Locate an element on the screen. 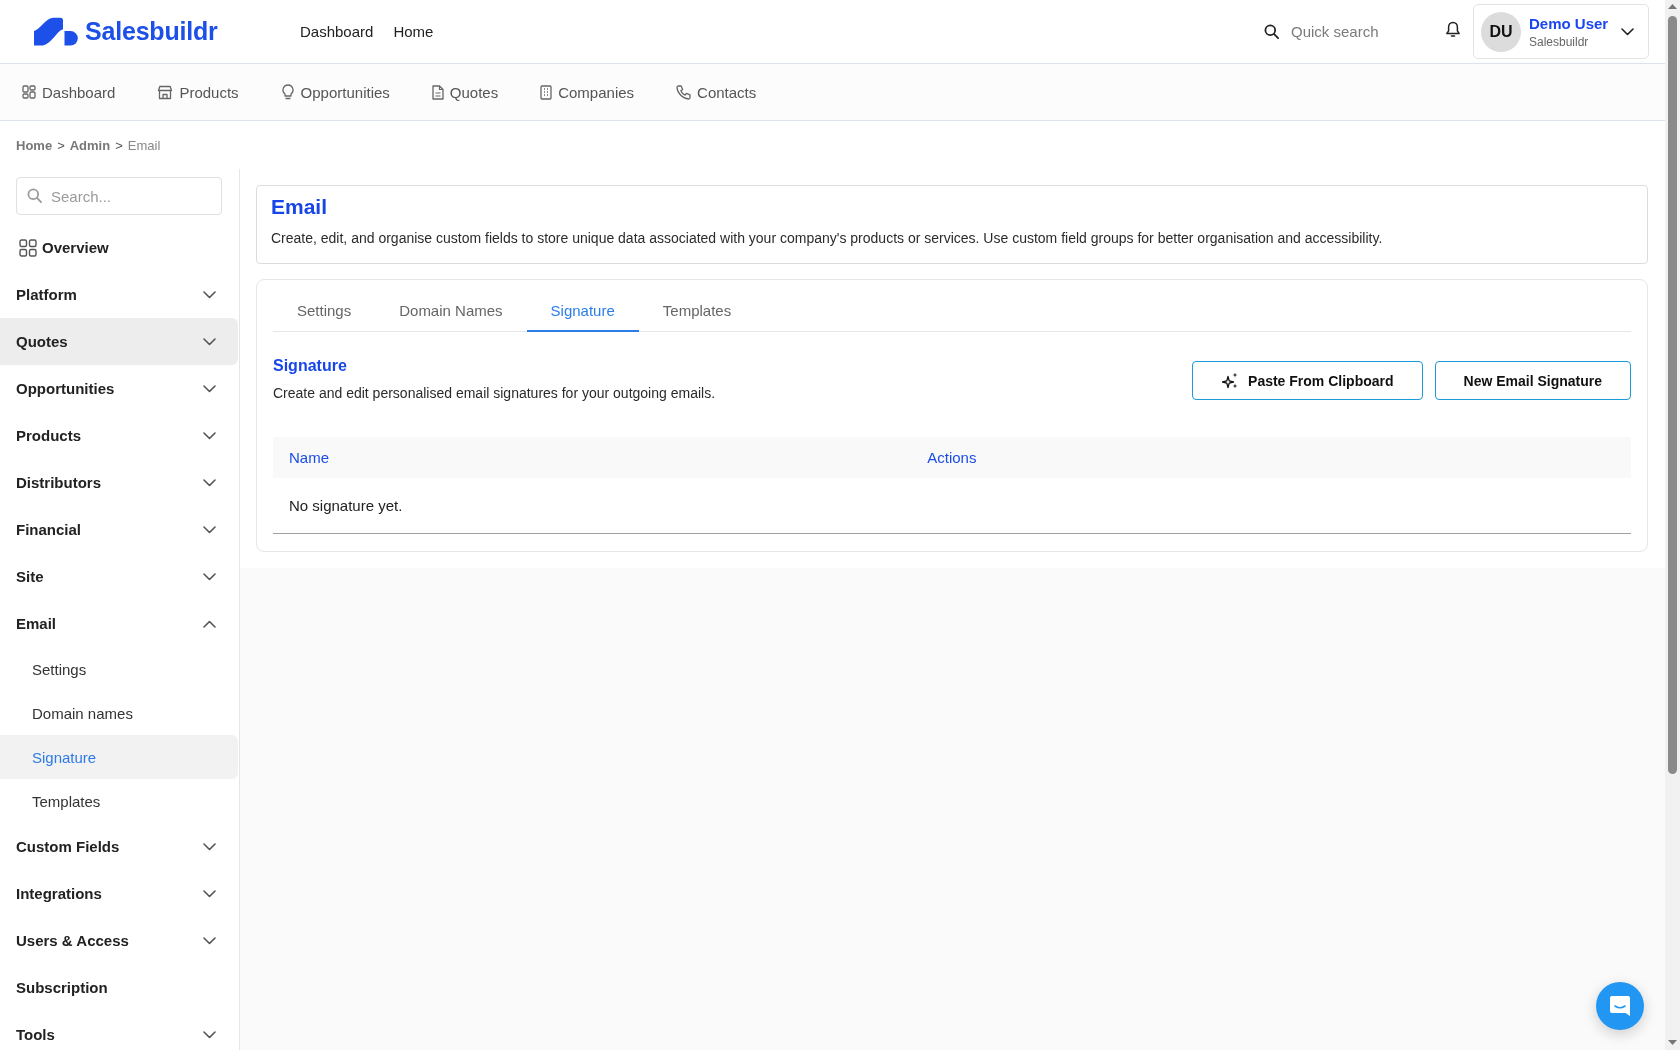  user-name: Demo User is located at coordinates (1569, 23).